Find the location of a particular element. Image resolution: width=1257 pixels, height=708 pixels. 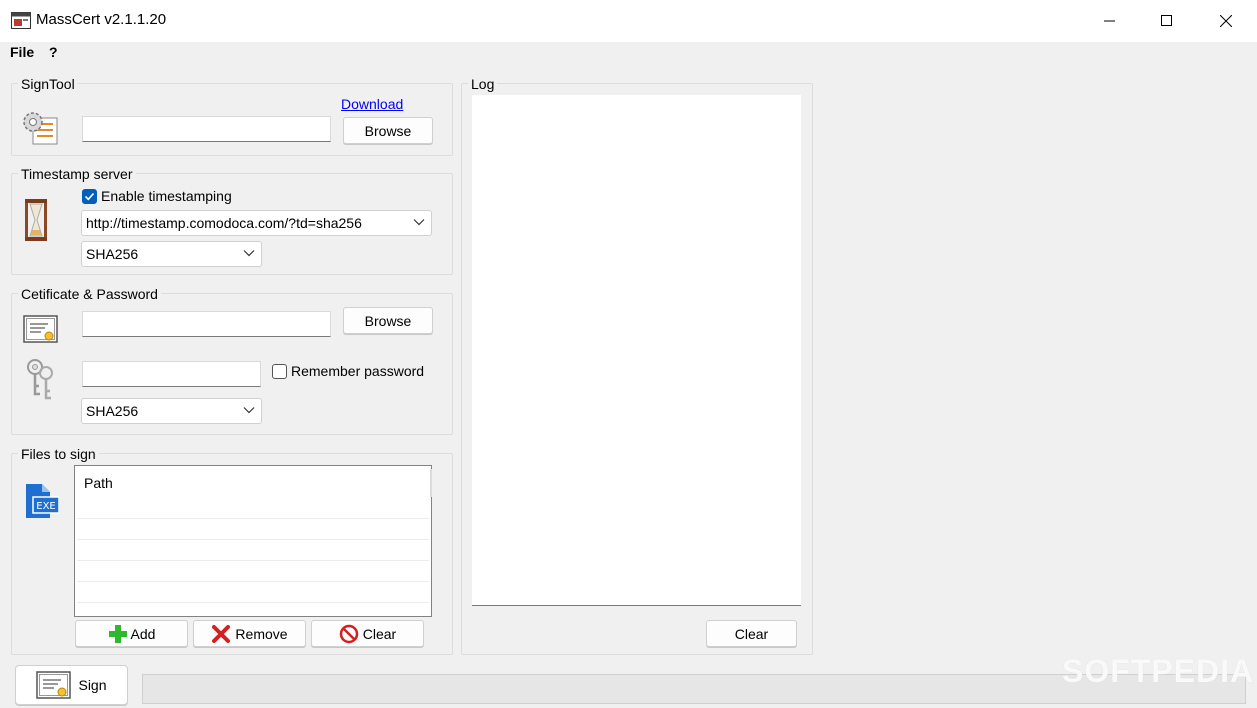

timestamp-group-label: Timestamp server is located at coordinates (77, 174).